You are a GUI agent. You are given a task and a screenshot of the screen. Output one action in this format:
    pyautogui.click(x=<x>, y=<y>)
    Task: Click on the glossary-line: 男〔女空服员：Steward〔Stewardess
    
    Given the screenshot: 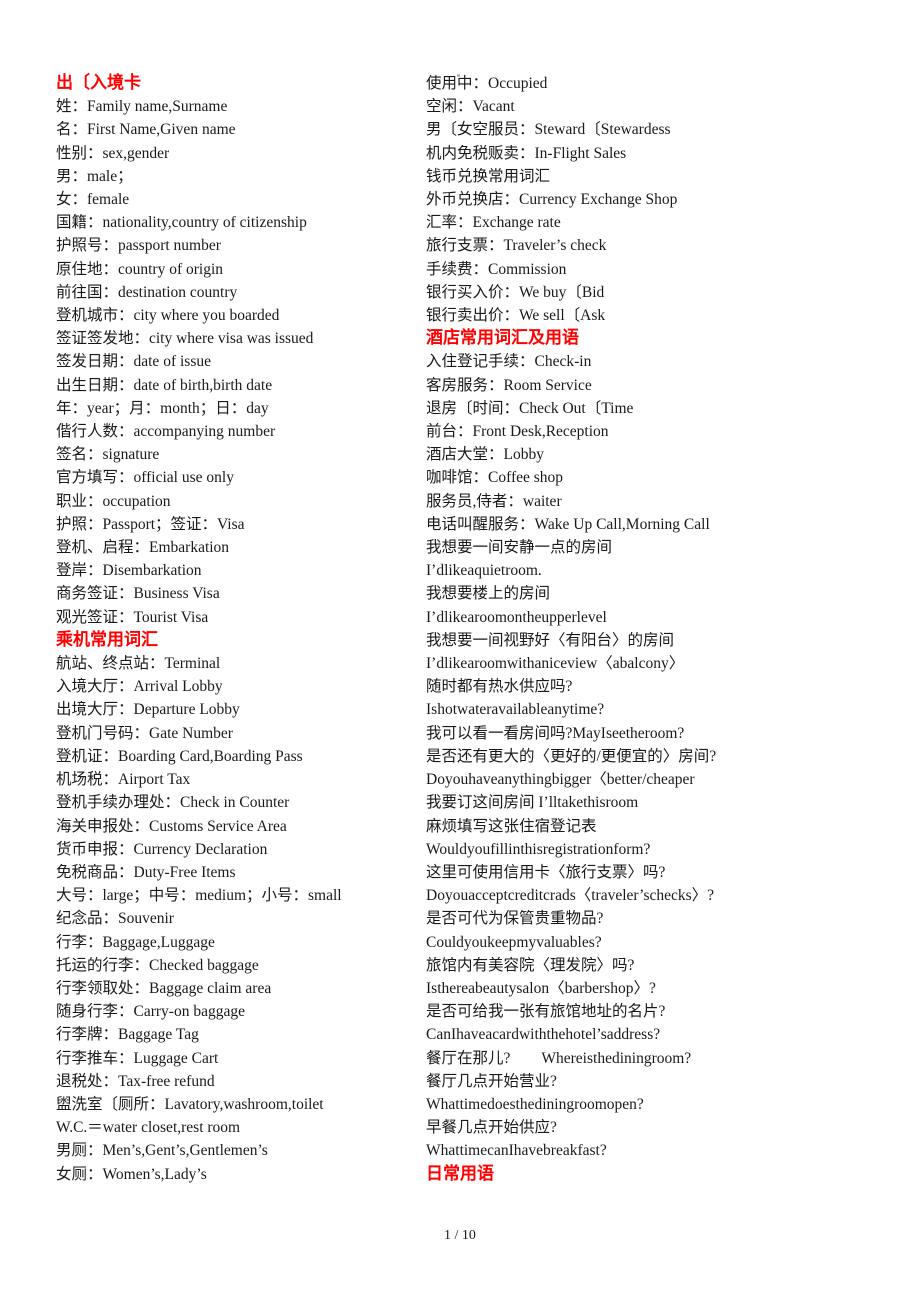 What is the action you would take?
    pyautogui.click(x=548, y=130)
    